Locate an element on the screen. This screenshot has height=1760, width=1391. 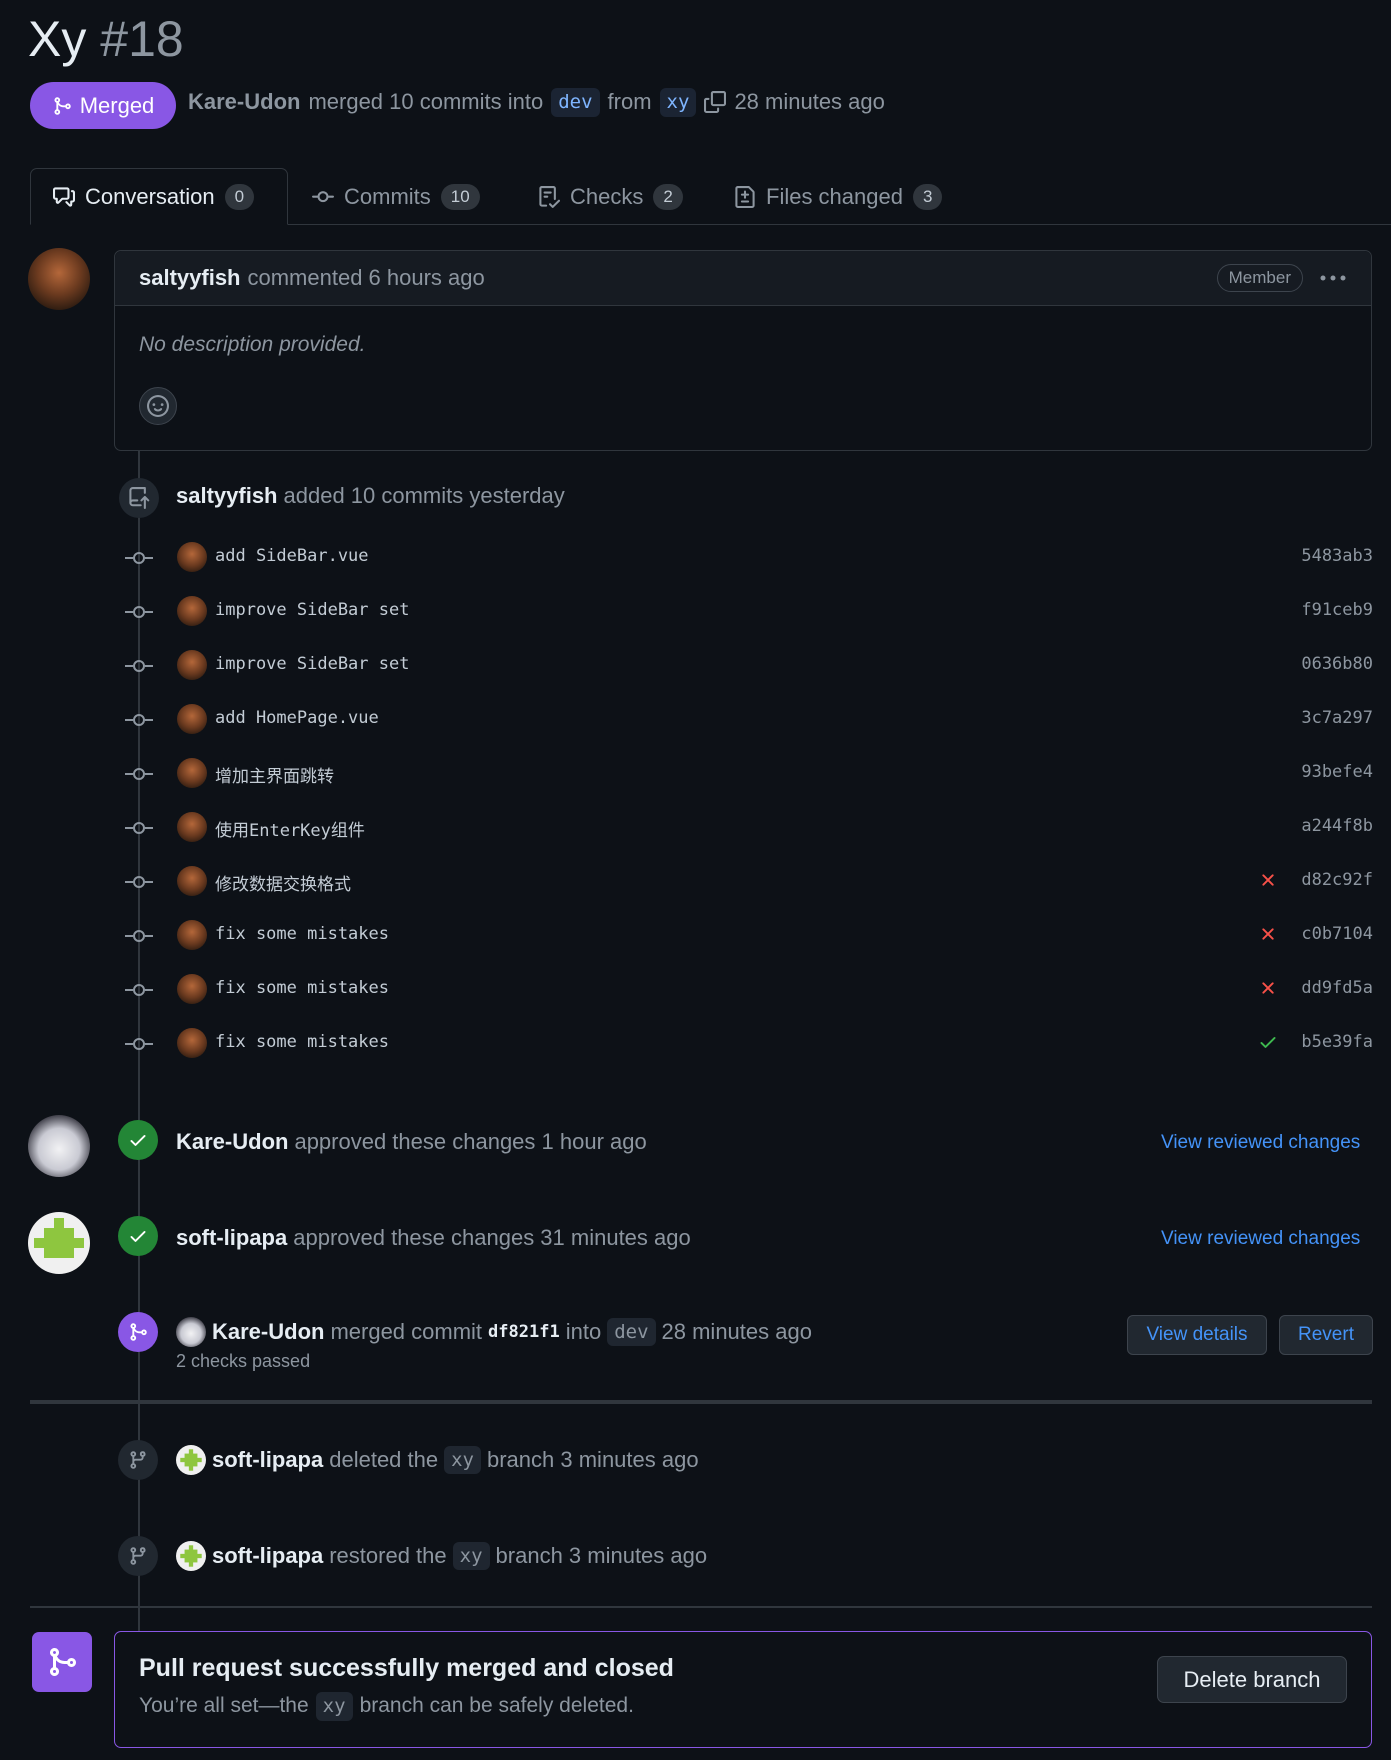
branch-event-2-tail: branch 3 minutes ago is located at coordinates (601, 1555).